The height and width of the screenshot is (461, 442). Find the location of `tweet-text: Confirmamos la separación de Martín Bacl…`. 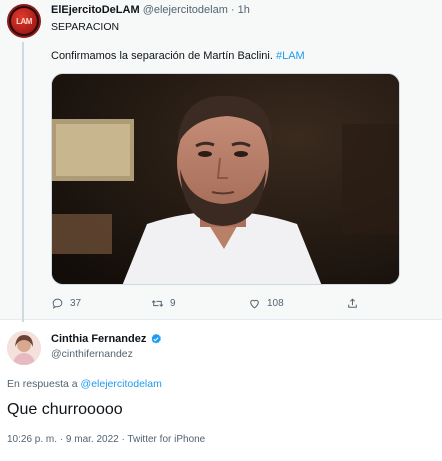

tweet-text: Confirmamos la separación de Martín Bacl… is located at coordinates (178, 56).